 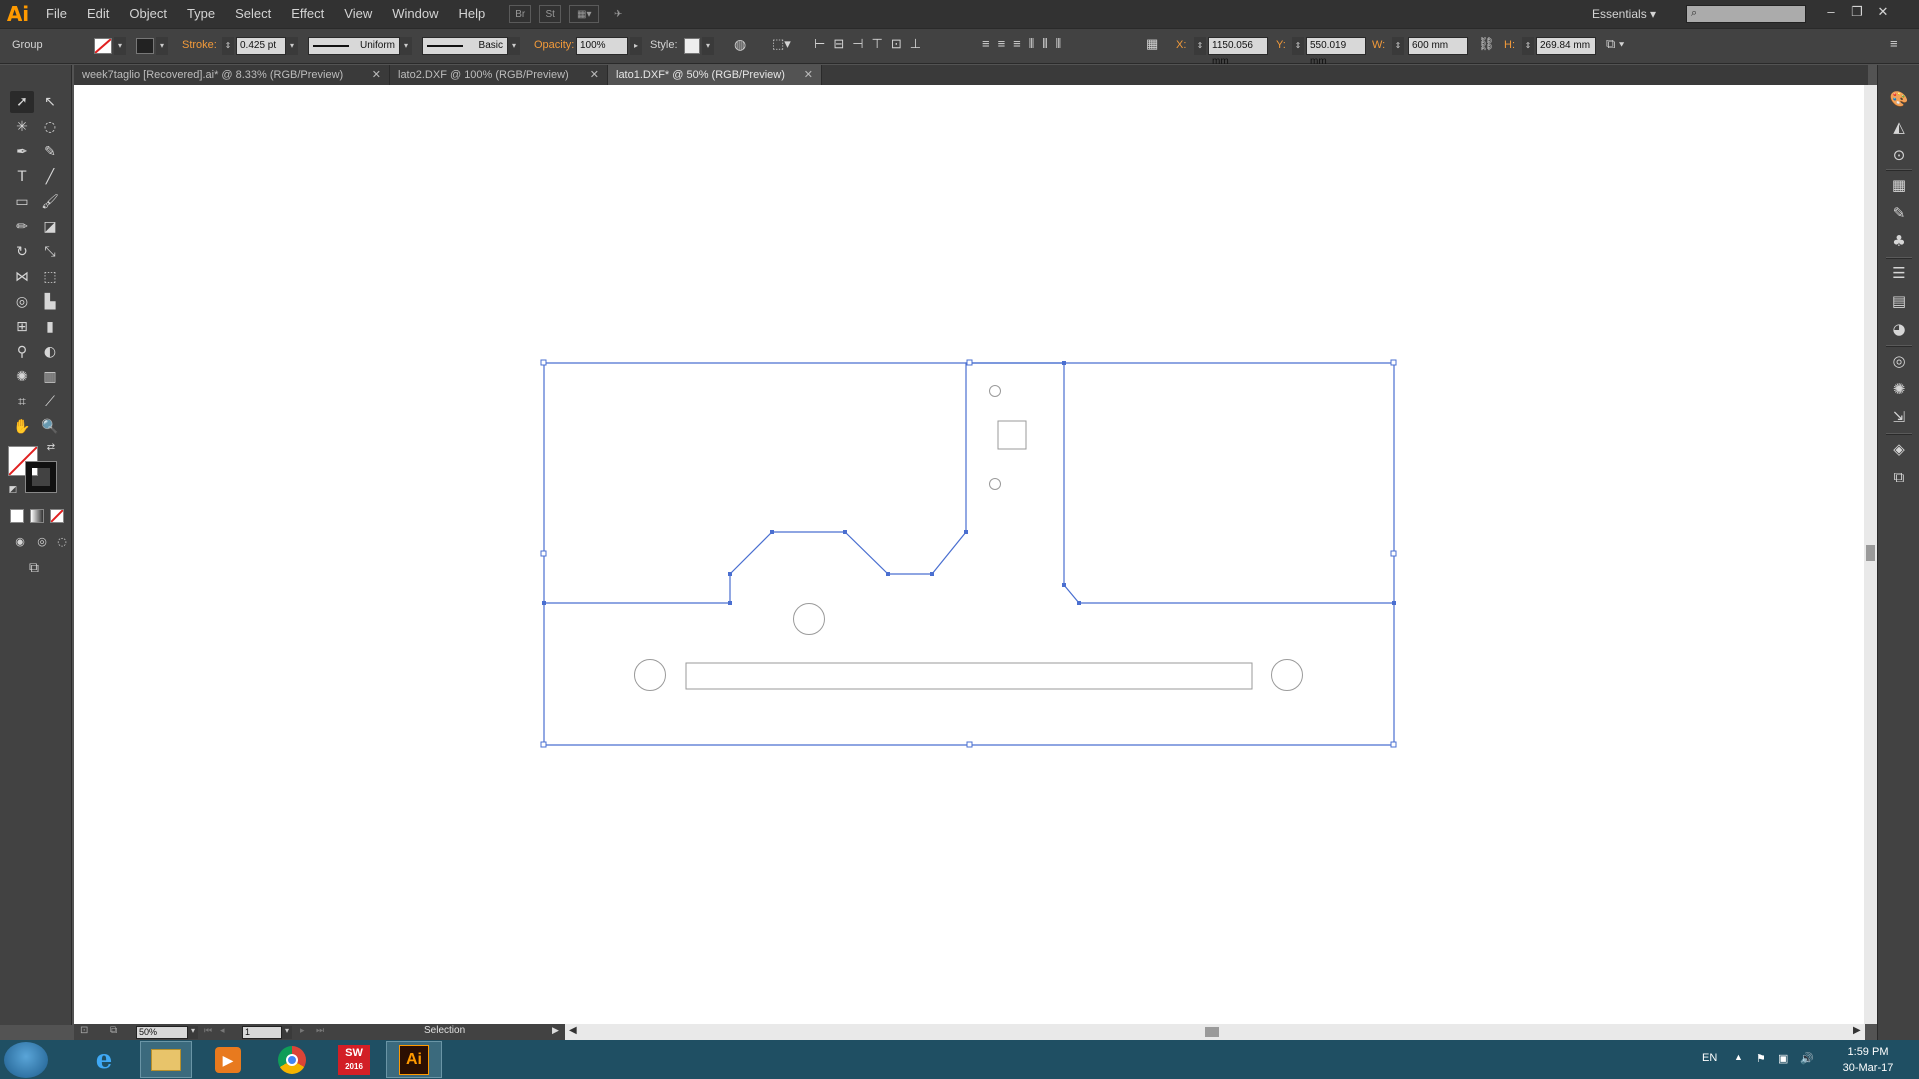 I want to click on column-graph-tool-icon: ▥, so click(x=50, y=377).